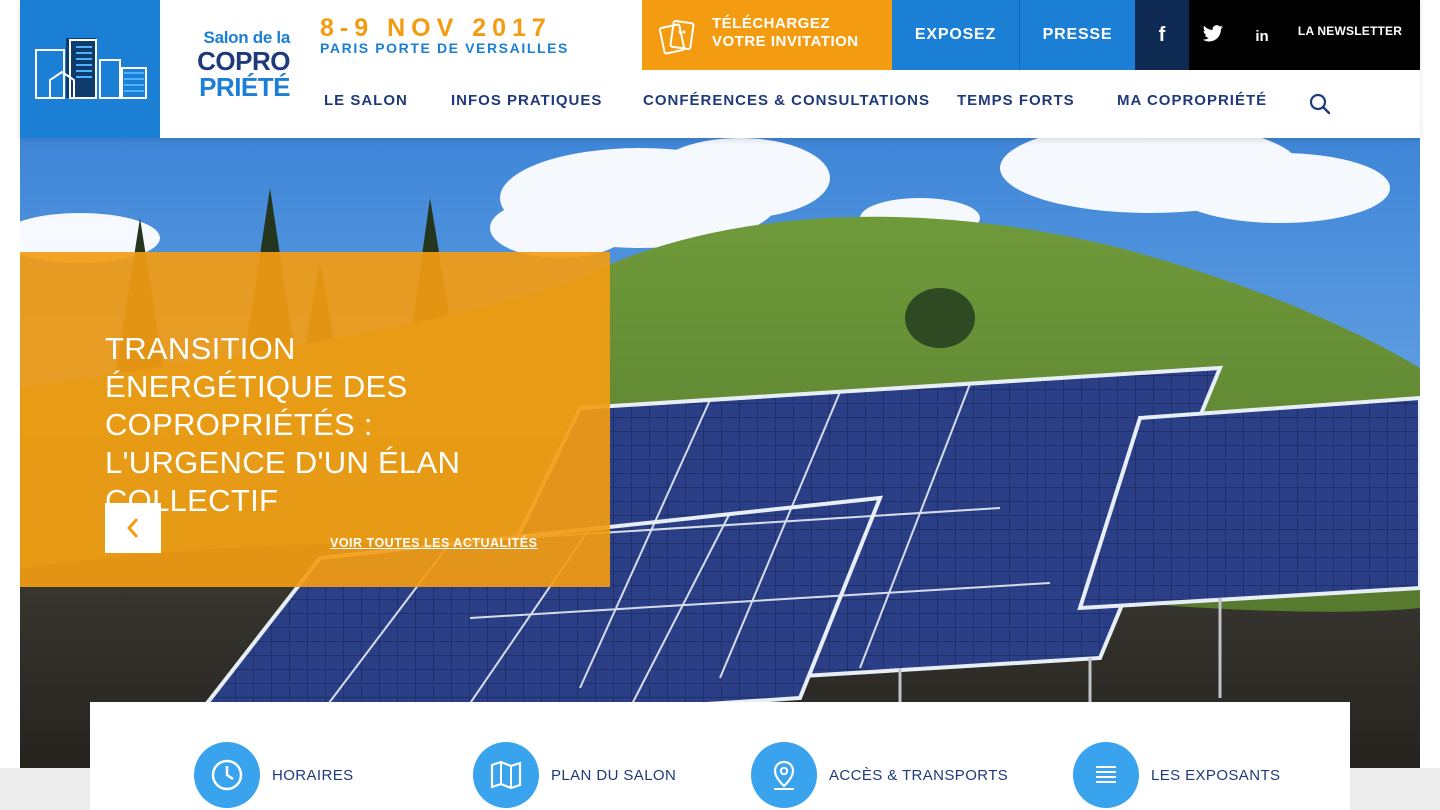 The height and width of the screenshot is (810, 1440). I want to click on logo-line-1: Salon de la, so click(247, 37).